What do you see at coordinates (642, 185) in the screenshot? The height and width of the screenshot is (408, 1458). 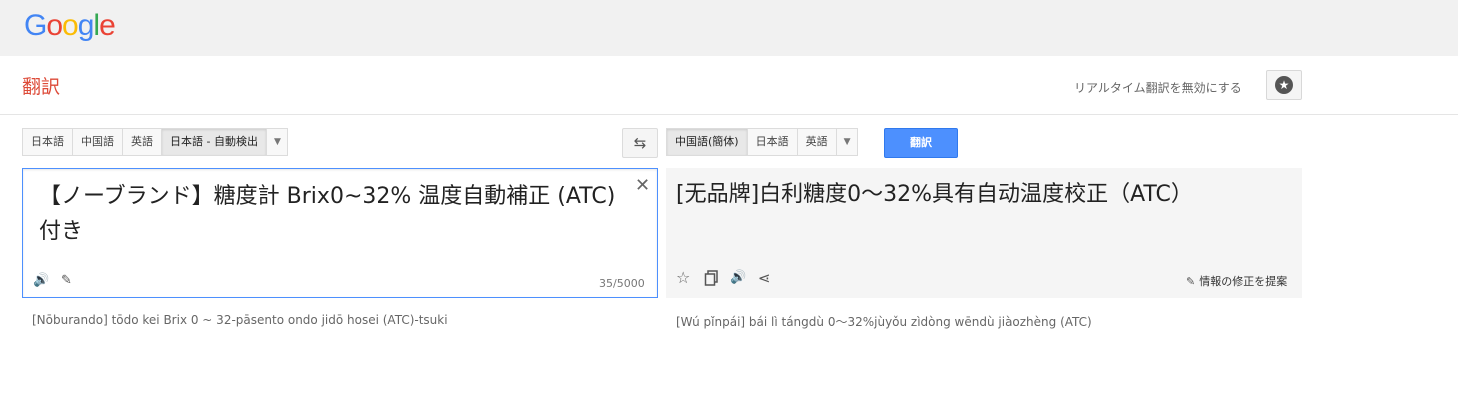 I see `clear-icon: ✕` at bounding box center [642, 185].